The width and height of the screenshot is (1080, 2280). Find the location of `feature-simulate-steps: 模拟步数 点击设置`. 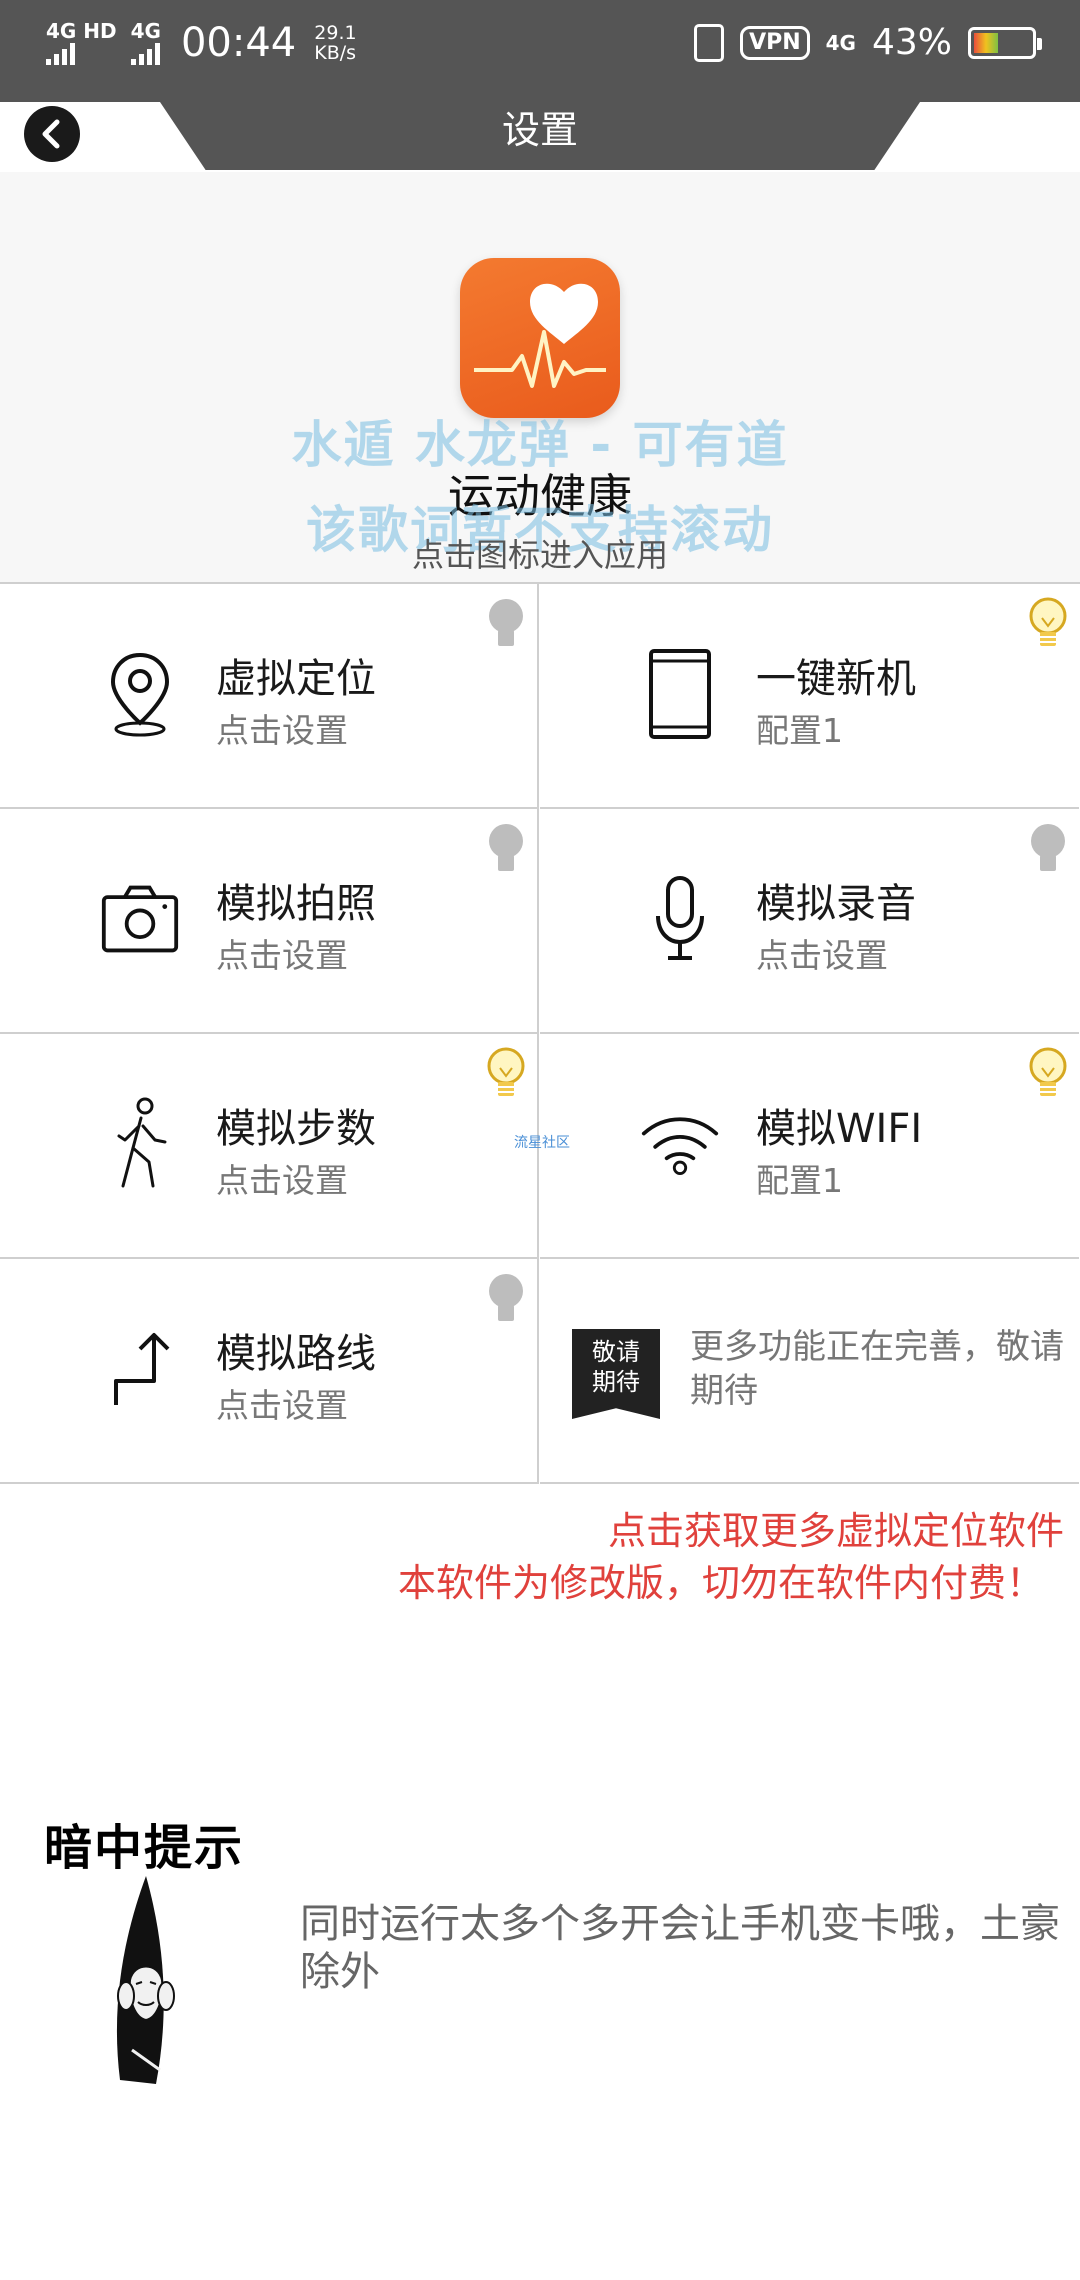

feature-simulate-steps: 模拟步数 点击设置 is located at coordinates (269, 1146).